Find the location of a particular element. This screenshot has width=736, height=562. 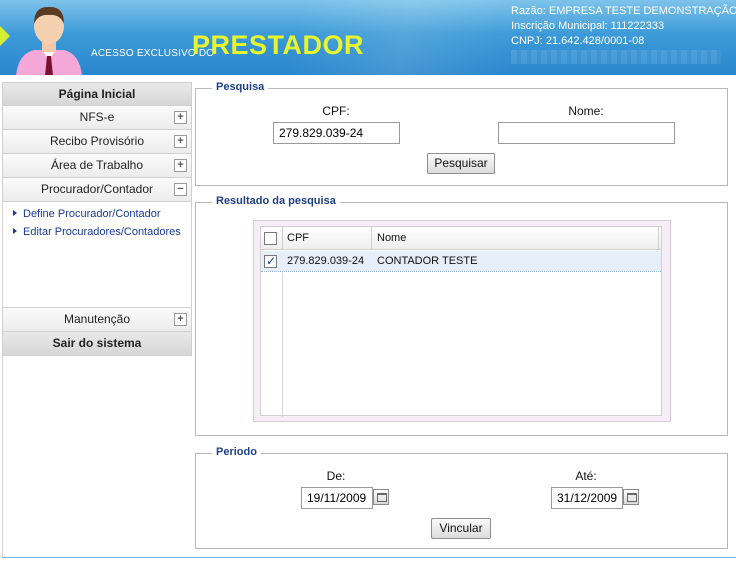

de-date-input: 19/11/2009 is located at coordinates (337, 498).